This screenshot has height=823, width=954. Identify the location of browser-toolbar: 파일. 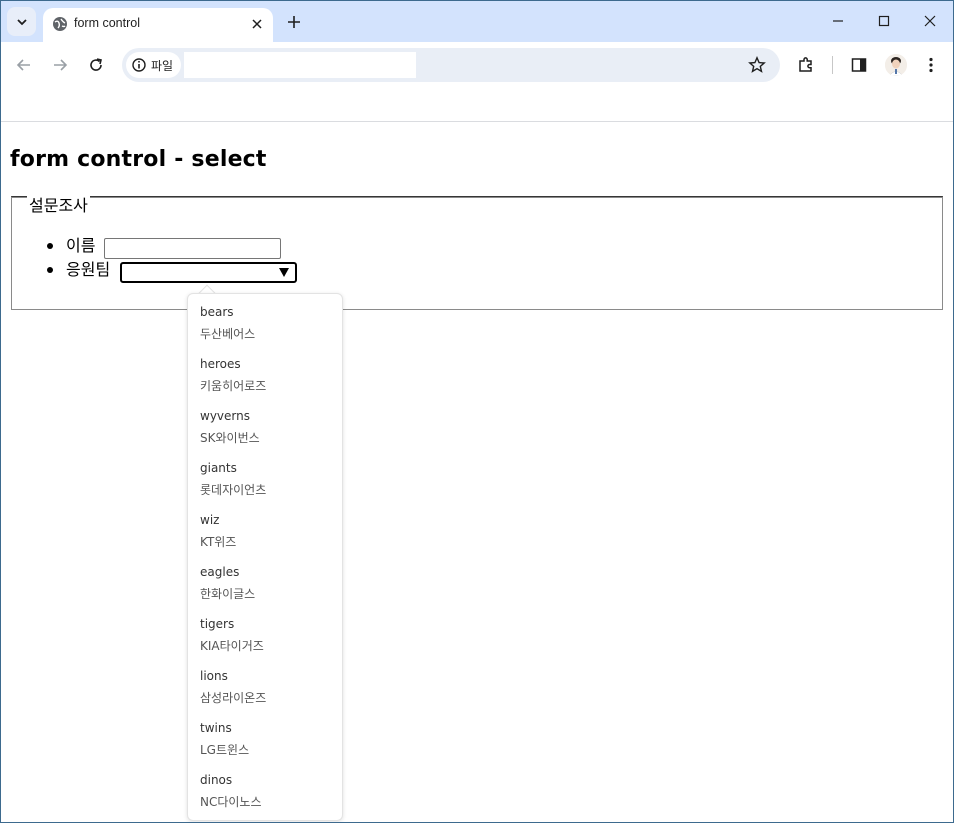
(477, 65).